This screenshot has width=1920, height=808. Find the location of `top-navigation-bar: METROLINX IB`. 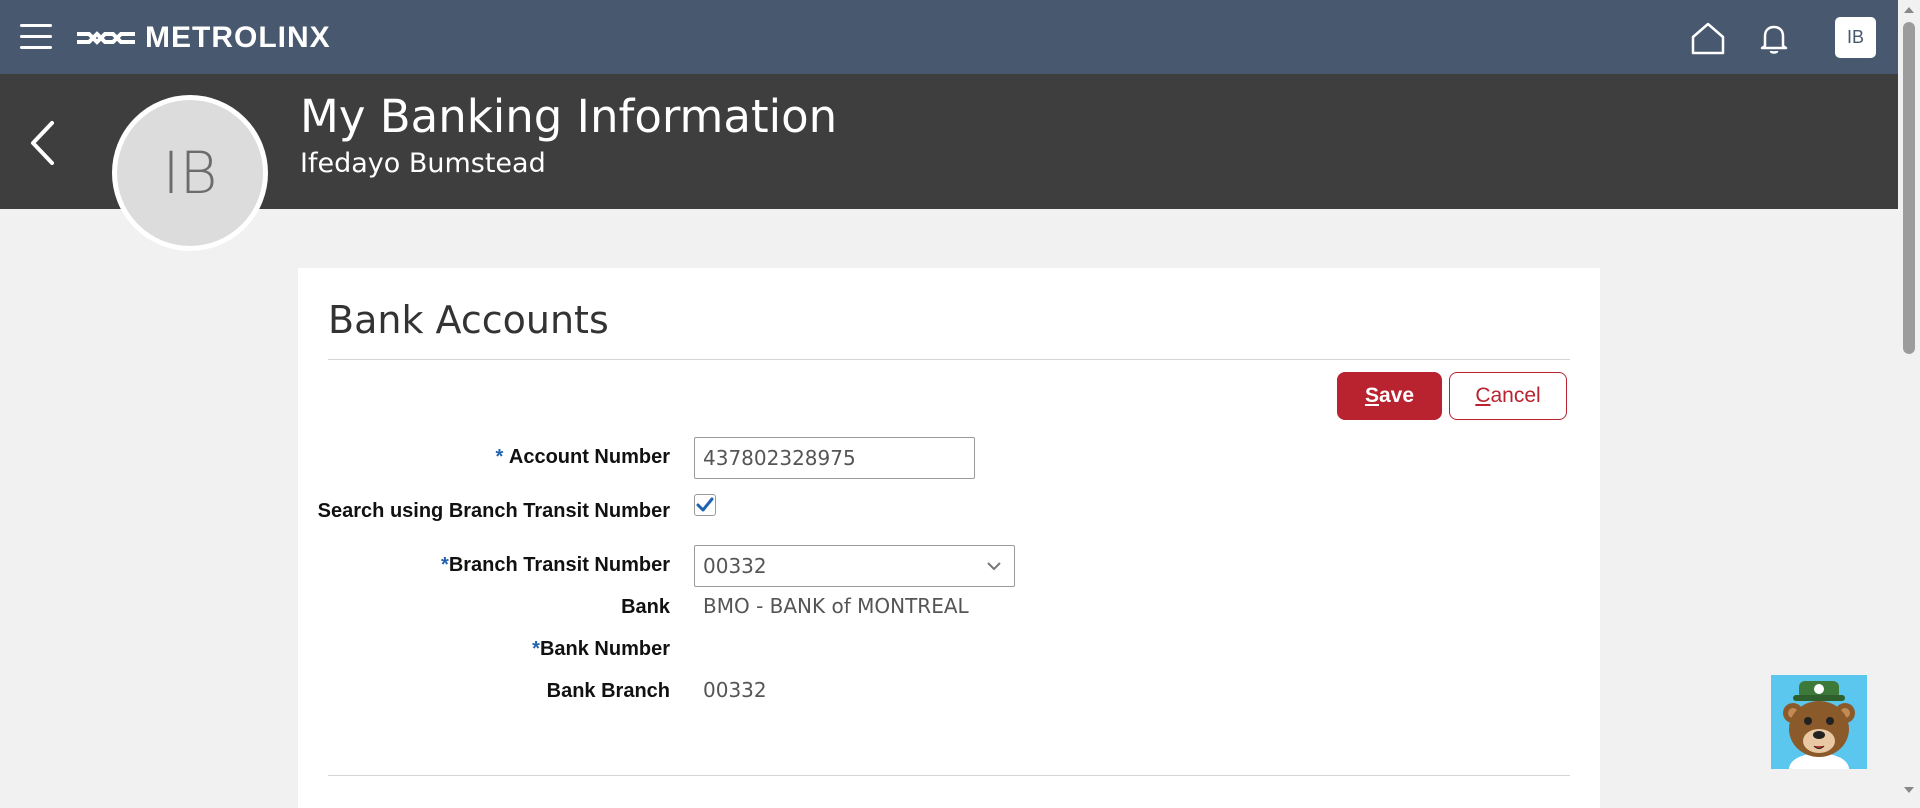

top-navigation-bar: METROLINX IB is located at coordinates (949, 37).